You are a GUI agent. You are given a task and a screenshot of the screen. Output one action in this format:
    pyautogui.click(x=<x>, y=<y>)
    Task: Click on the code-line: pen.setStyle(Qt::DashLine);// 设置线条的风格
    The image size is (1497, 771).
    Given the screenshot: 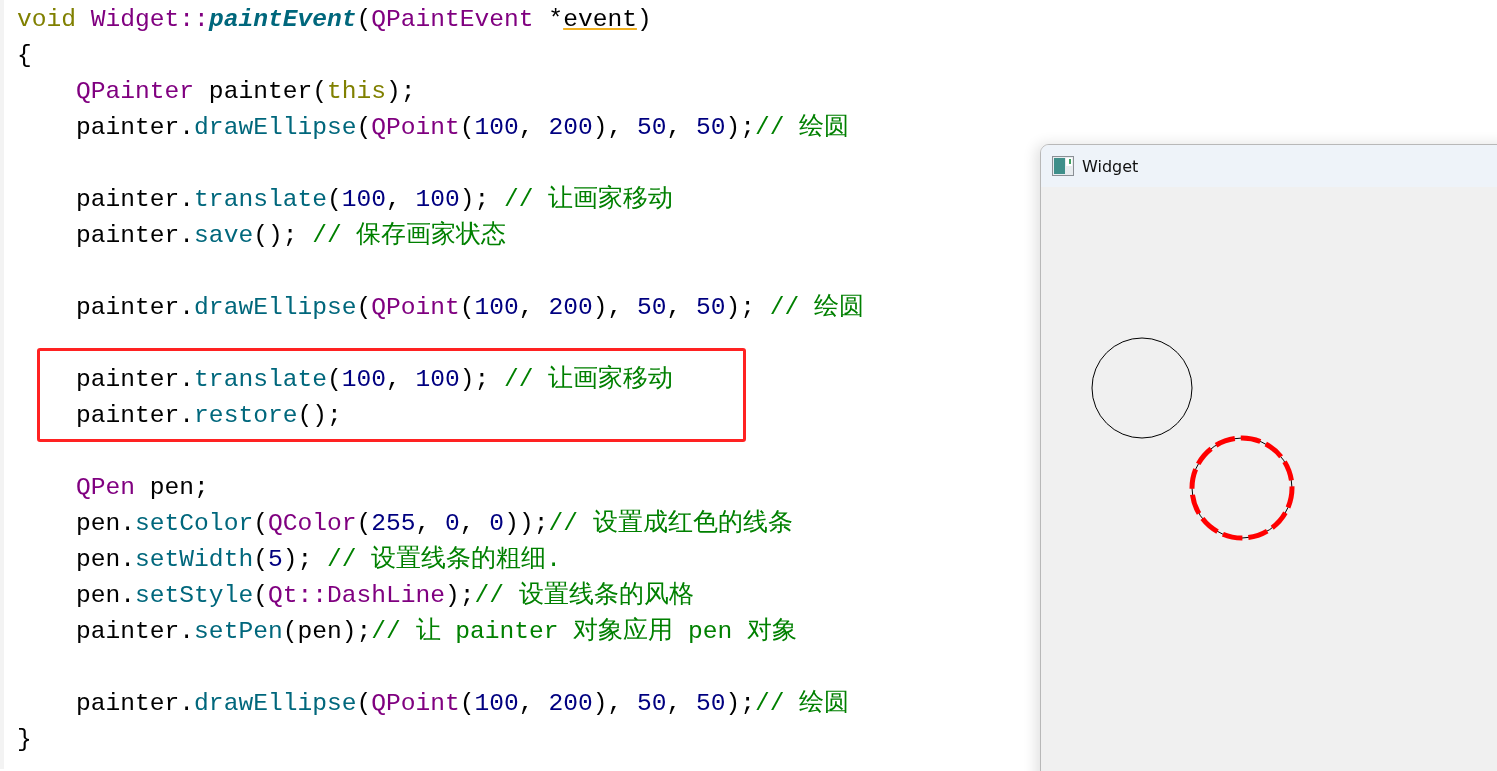 What is the action you would take?
    pyautogui.click(x=384, y=595)
    